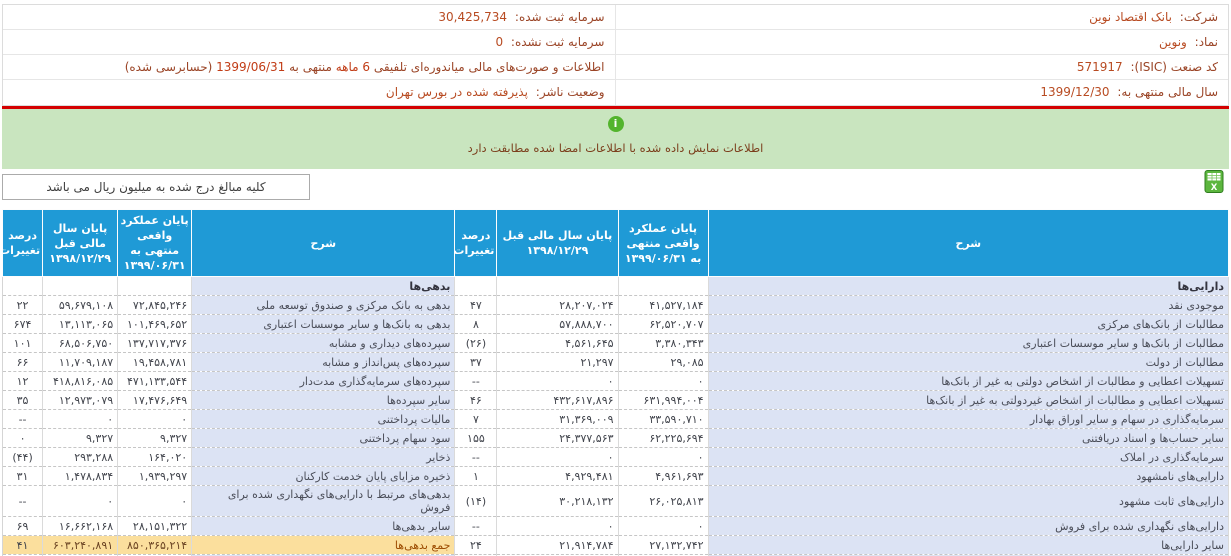  I want to click on liability-current-cell: ۲۸,۱۵۱,۳۲۲, so click(155, 526).